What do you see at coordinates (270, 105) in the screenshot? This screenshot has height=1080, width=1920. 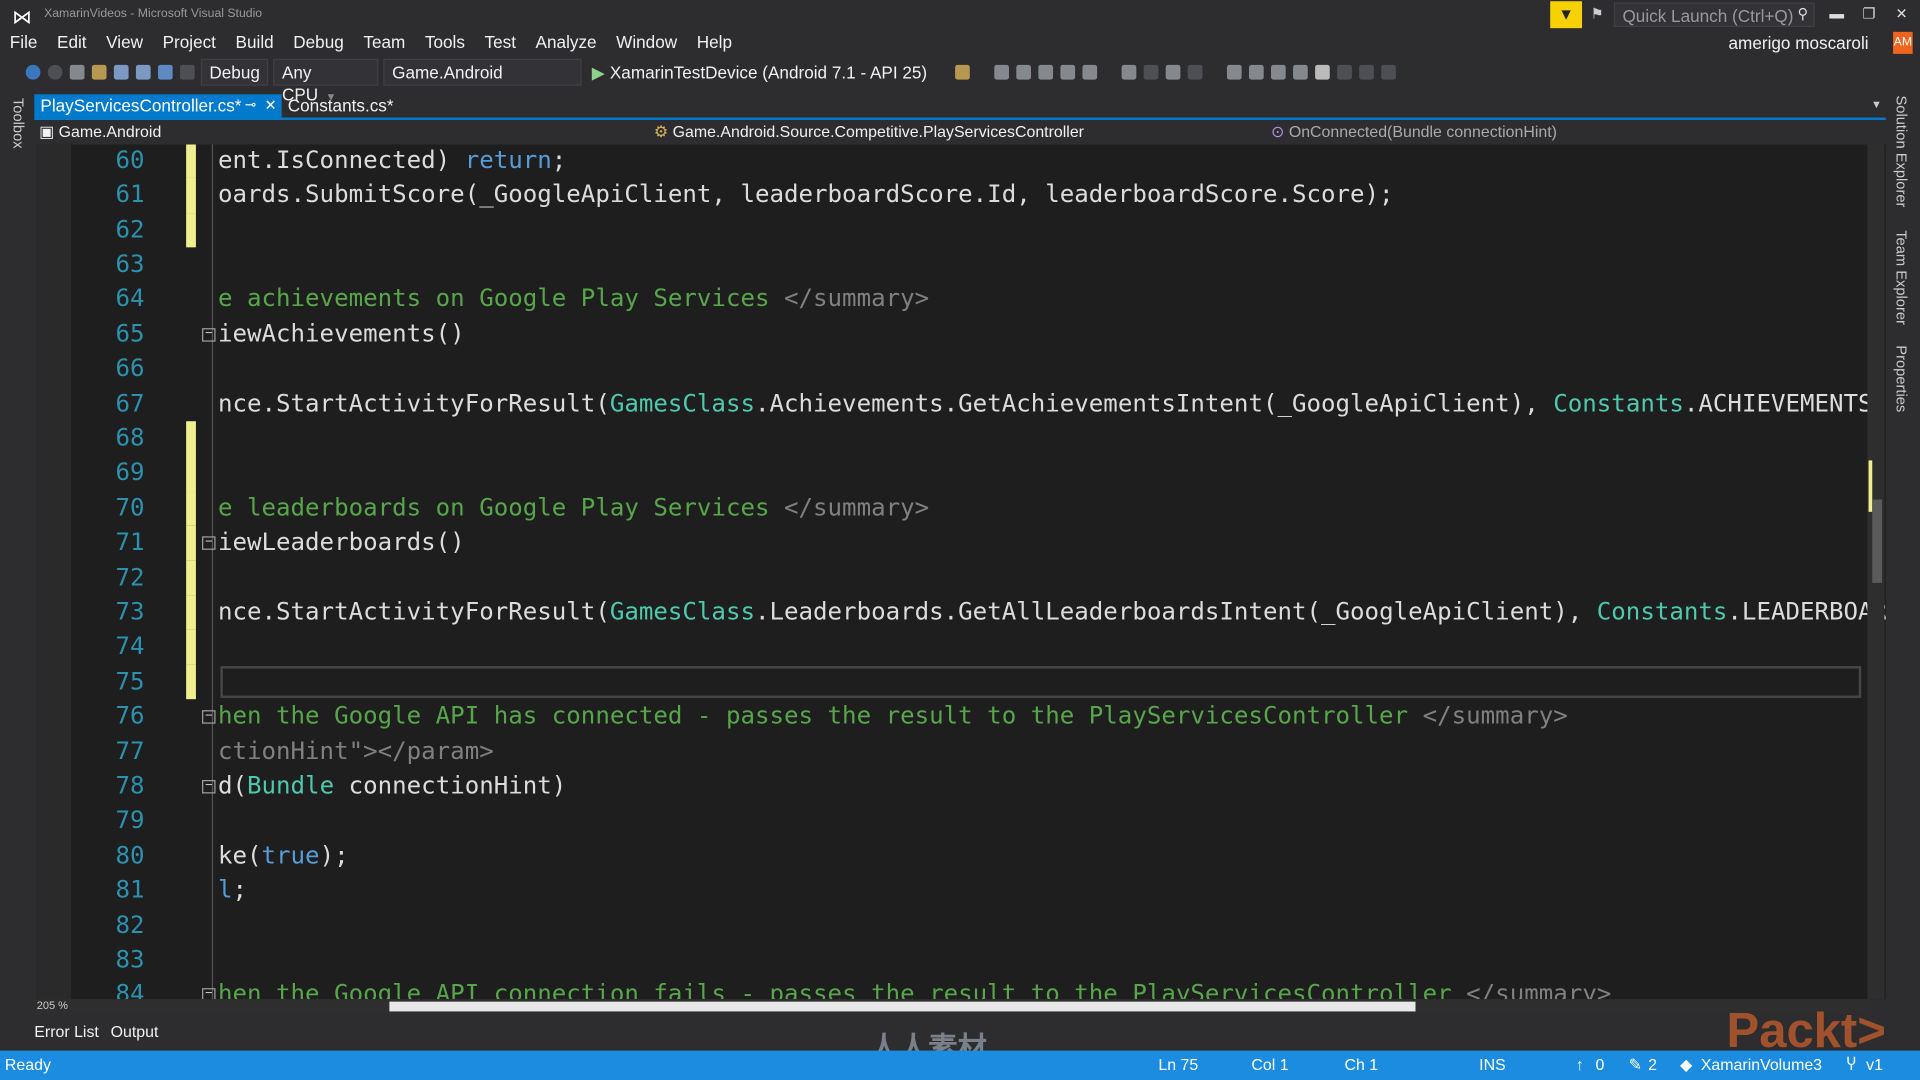 I see `close-tab-icon: ✕` at bounding box center [270, 105].